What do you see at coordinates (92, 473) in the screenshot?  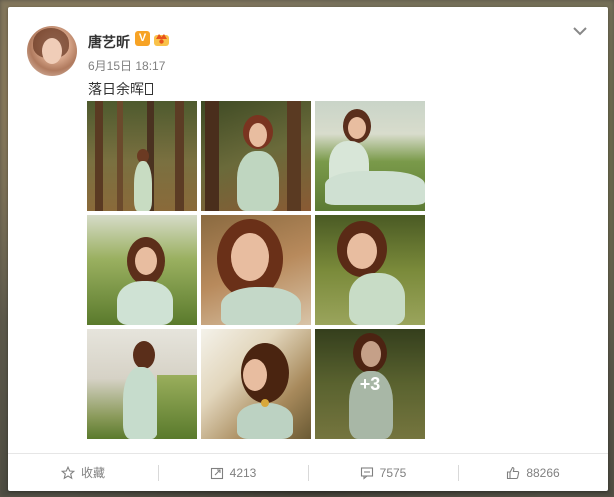 I see `favorite-label: 收藏` at bounding box center [92, 473].